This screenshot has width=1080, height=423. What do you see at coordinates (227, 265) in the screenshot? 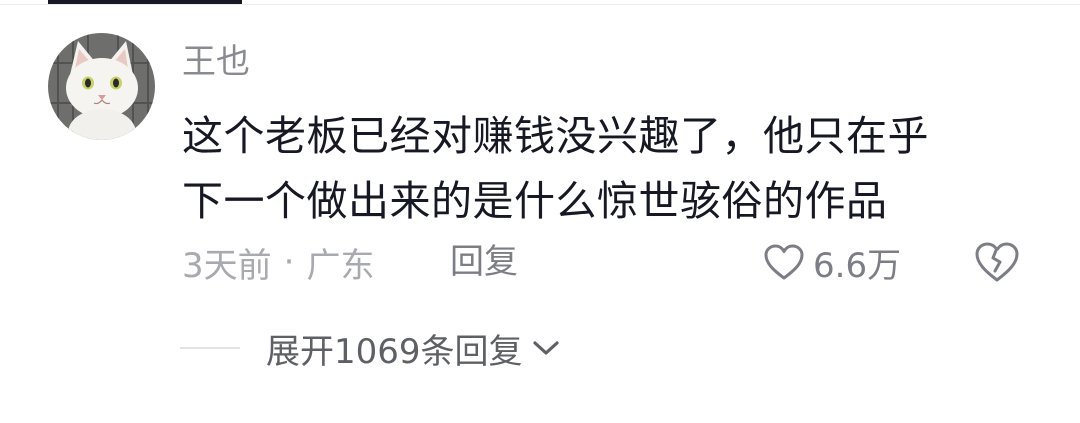
I see `comment-time: 3天前` at bounding box center [227, 265].